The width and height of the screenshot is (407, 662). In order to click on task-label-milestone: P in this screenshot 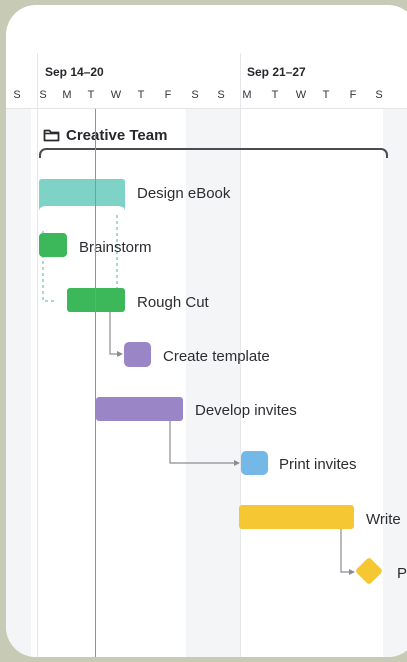, I will do `click(402, 573)`.